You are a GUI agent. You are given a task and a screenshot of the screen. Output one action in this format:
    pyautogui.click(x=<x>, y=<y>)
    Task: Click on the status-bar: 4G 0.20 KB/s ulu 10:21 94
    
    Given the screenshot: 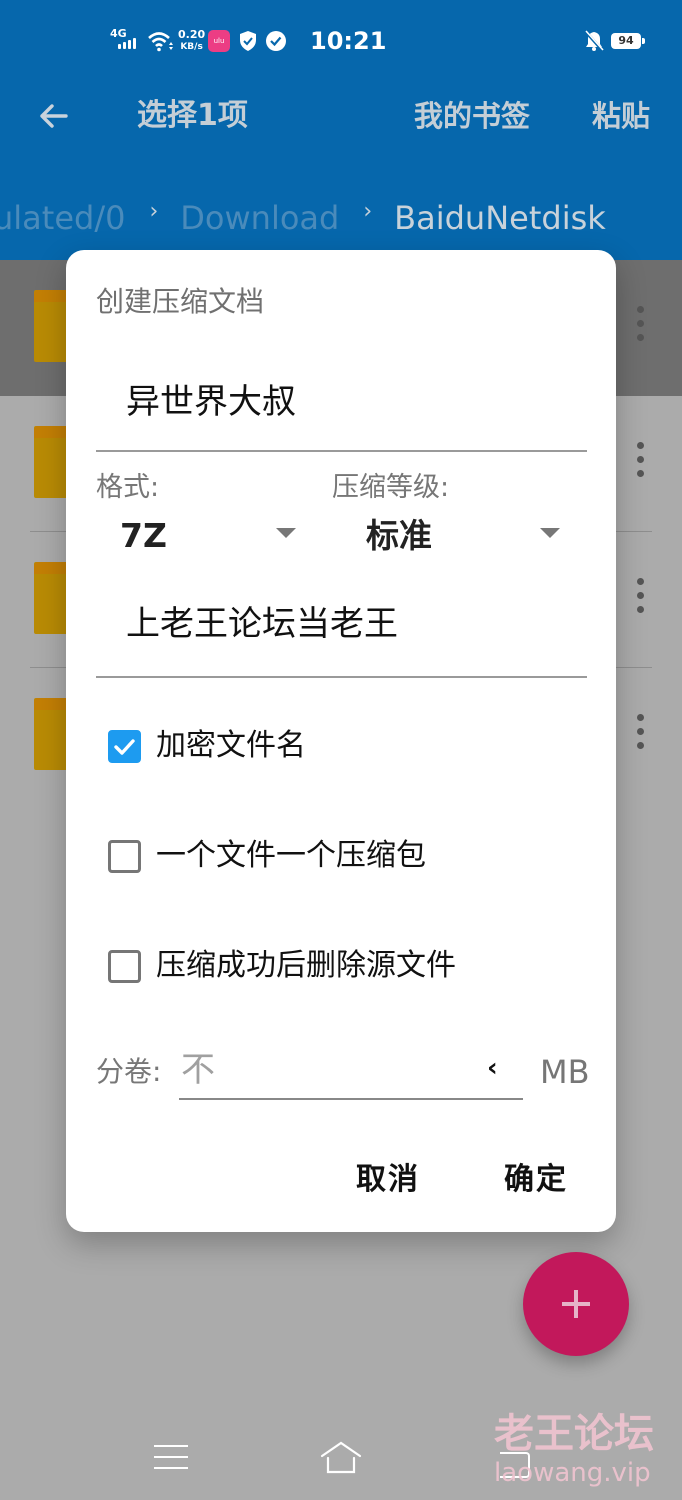 What is the action you would take?
    pyautogui.click(x=341, y=42)
    